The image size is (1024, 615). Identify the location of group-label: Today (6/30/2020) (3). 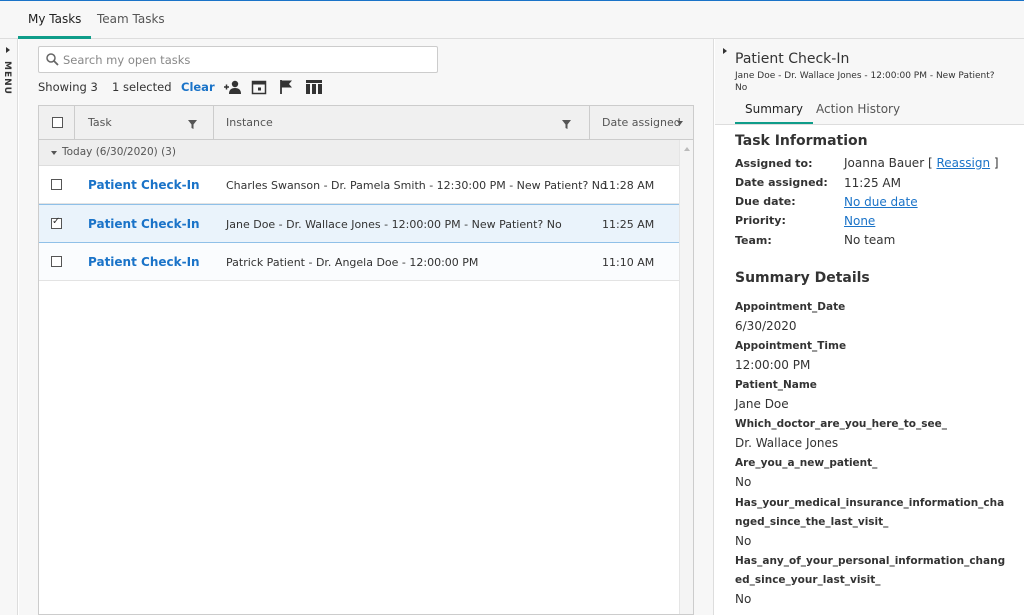
(119, 152).